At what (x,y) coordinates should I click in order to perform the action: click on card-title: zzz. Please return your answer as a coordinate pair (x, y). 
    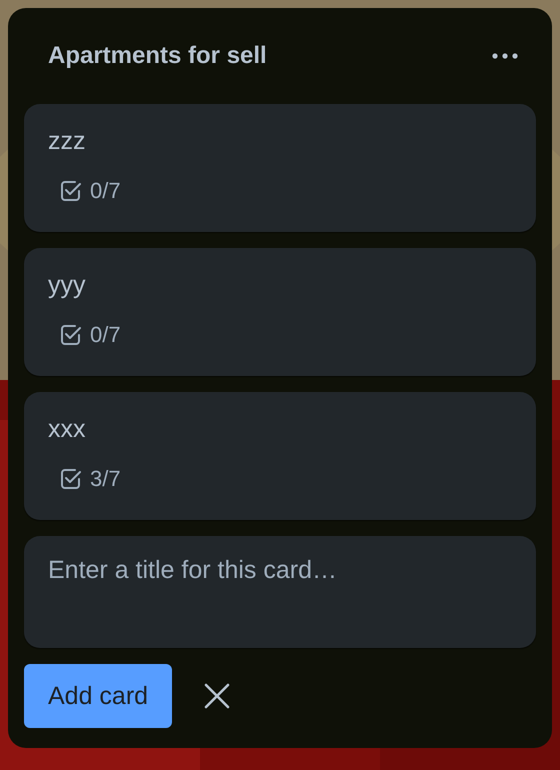
    Looking at the image, I should click on (67, 141).